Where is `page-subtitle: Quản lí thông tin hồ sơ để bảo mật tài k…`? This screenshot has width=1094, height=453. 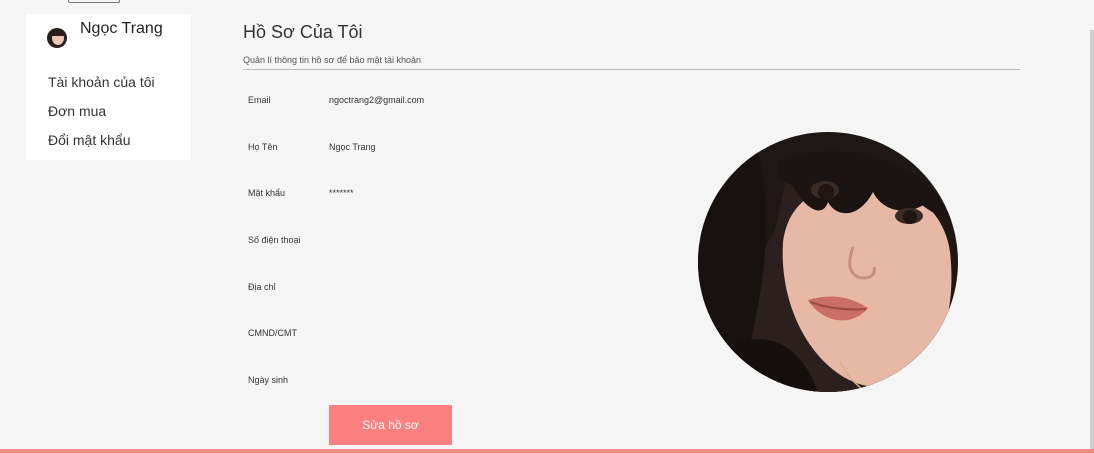
page-subtitle: Quản lí thông tin hồ sơ để bảo mật tài k… is located at coordinates (332, 60).